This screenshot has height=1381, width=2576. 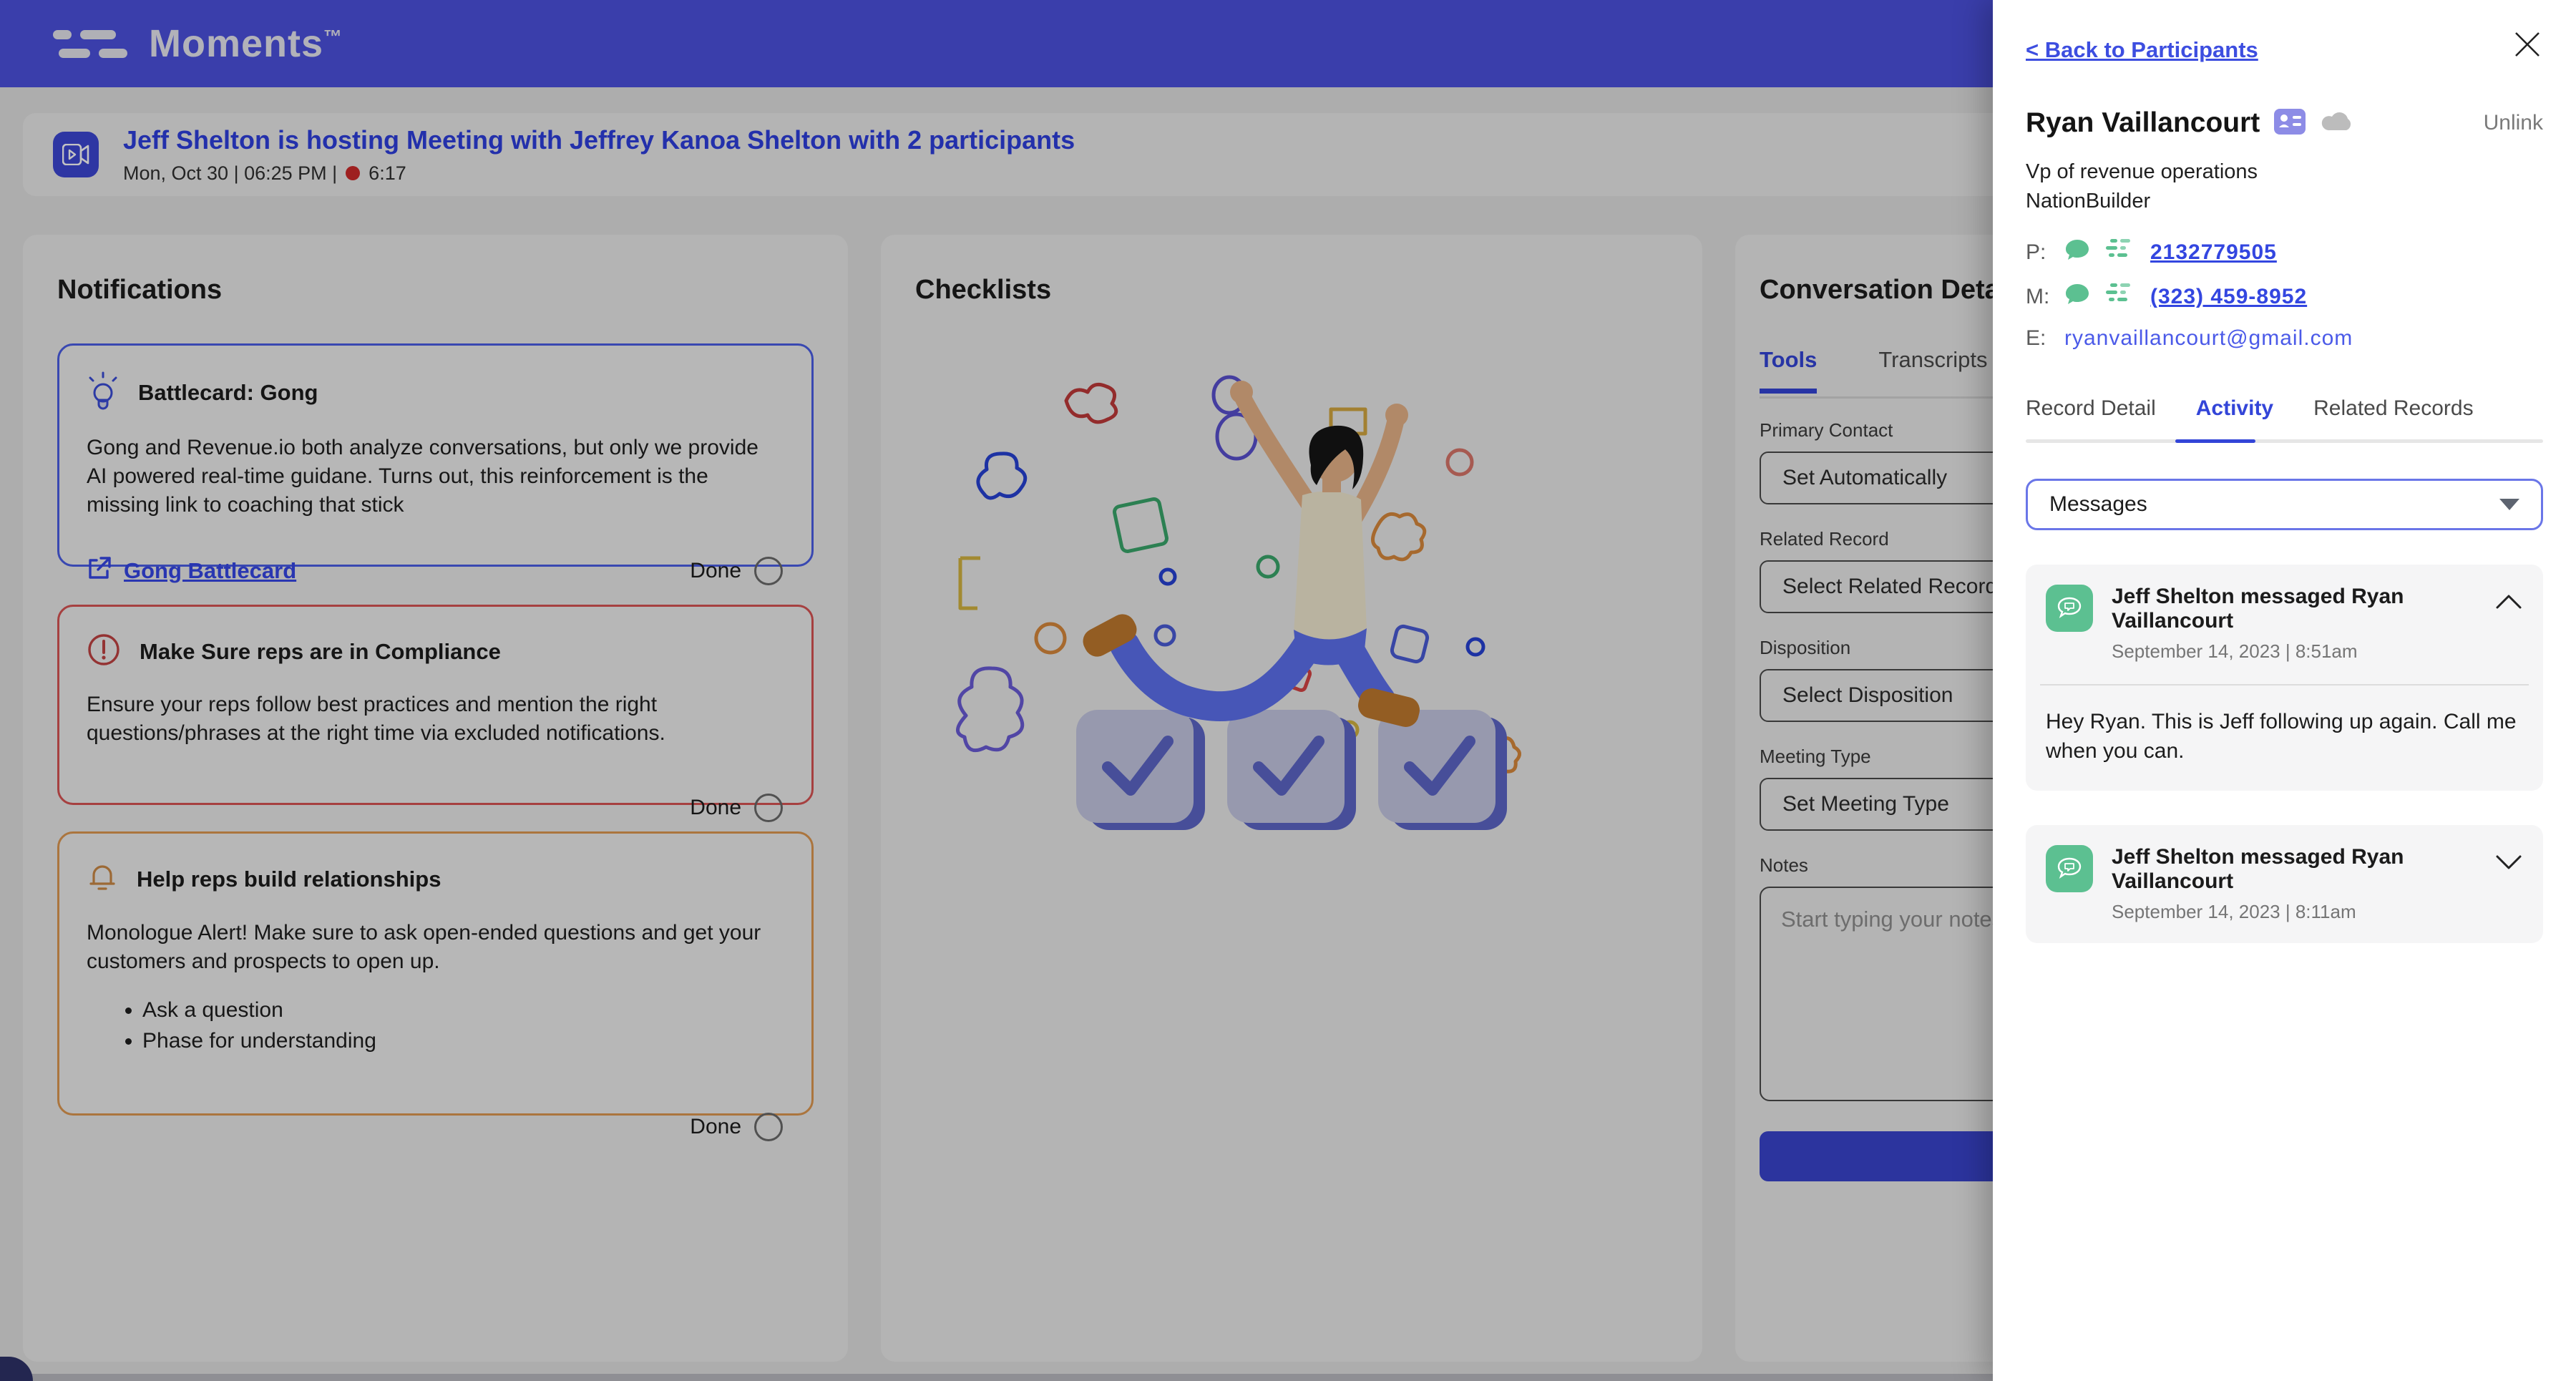 I want to click on active-tab-indicator, so click(x=2215, y=441).